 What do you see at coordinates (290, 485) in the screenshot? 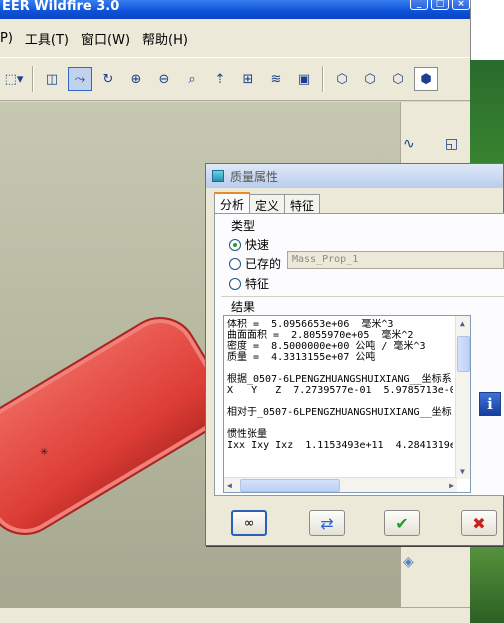
I see `horizontal-scroll-thumb` at bounding box center [290, 485].